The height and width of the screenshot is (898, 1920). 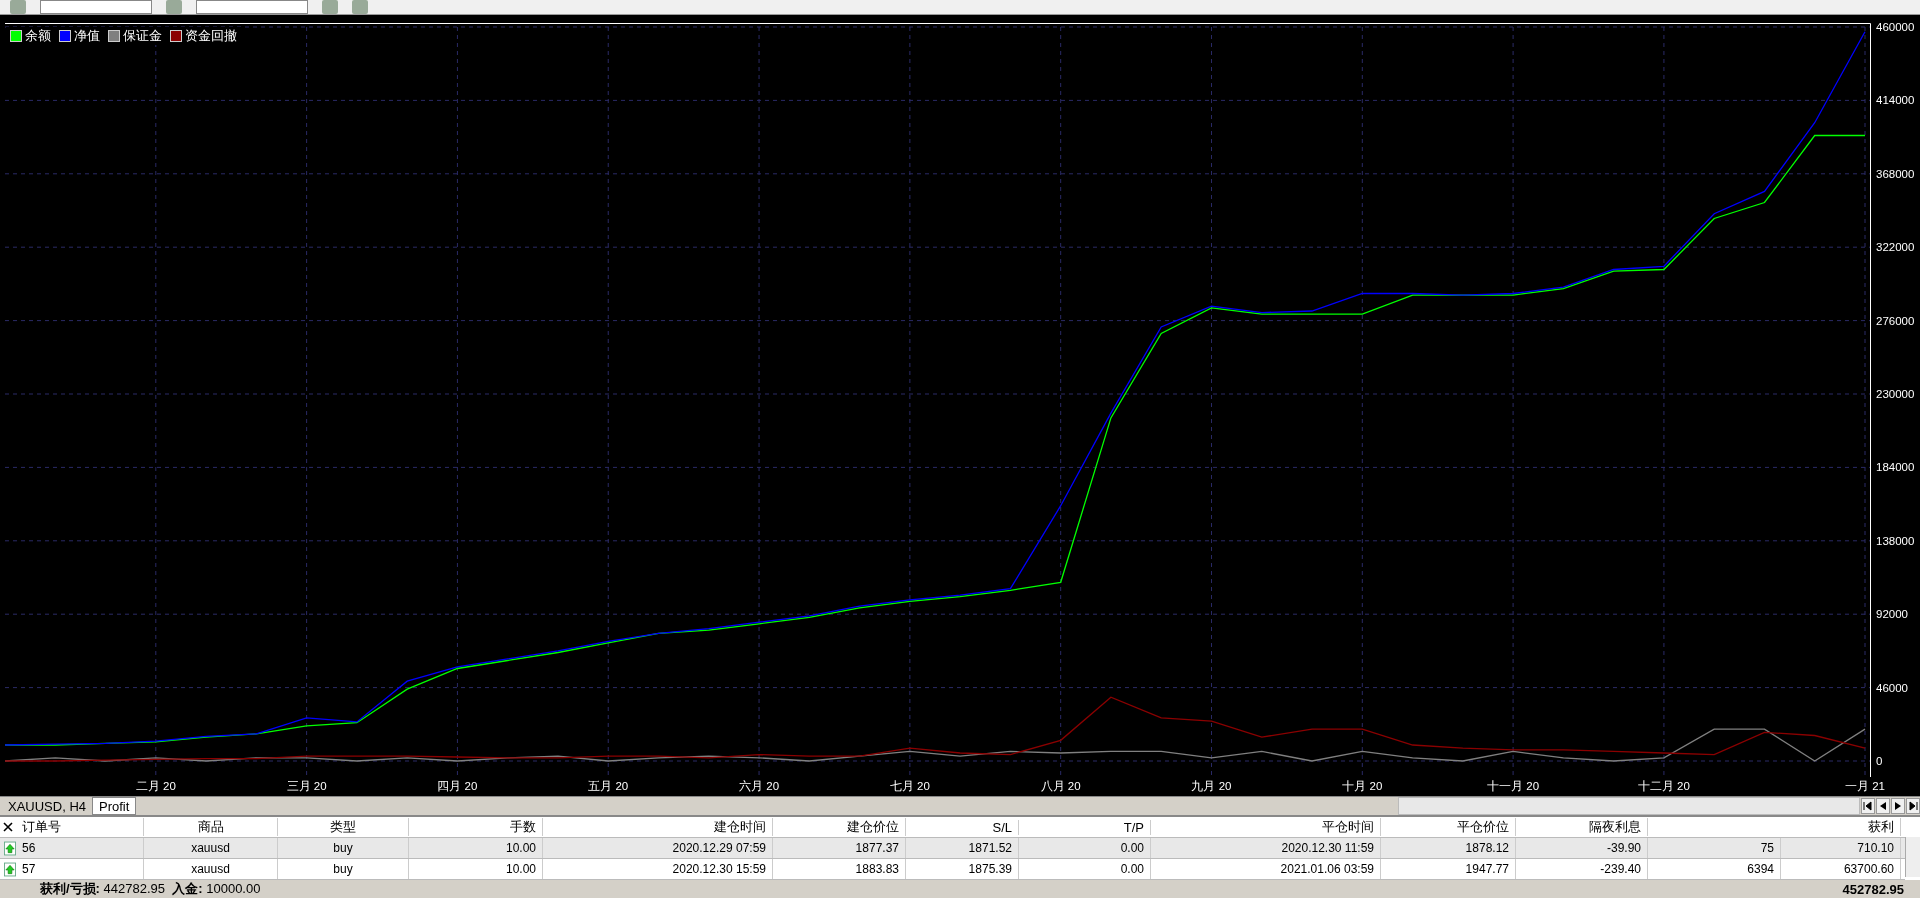 What do you see at coordinates (608, 786) in the screenshot?
I see `x-axis-label: 五月 20` at bounding box center [608, 786].